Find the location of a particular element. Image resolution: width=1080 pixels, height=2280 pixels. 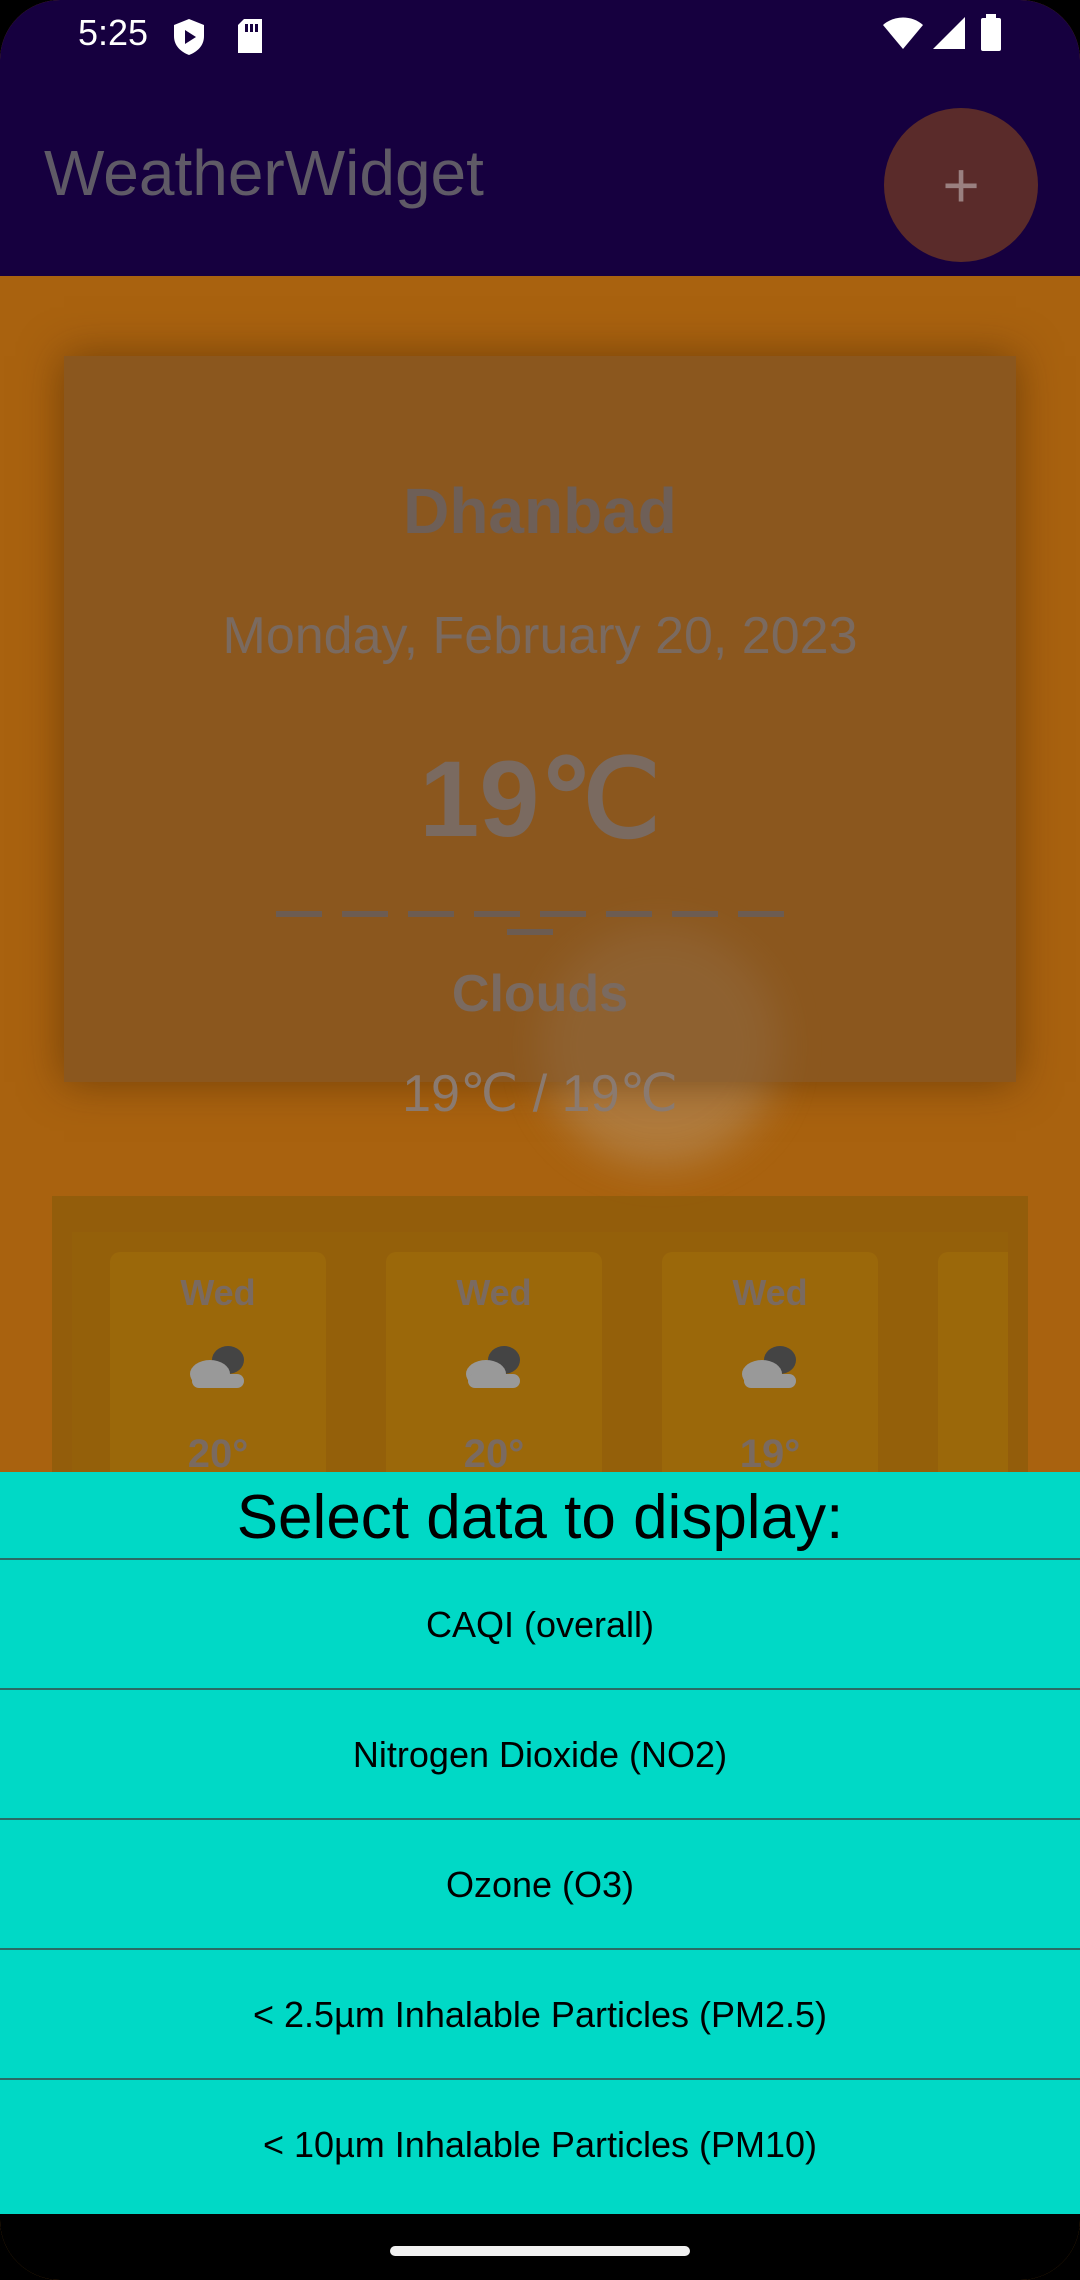

navigation-bar is located at coordinates (540, 2247).